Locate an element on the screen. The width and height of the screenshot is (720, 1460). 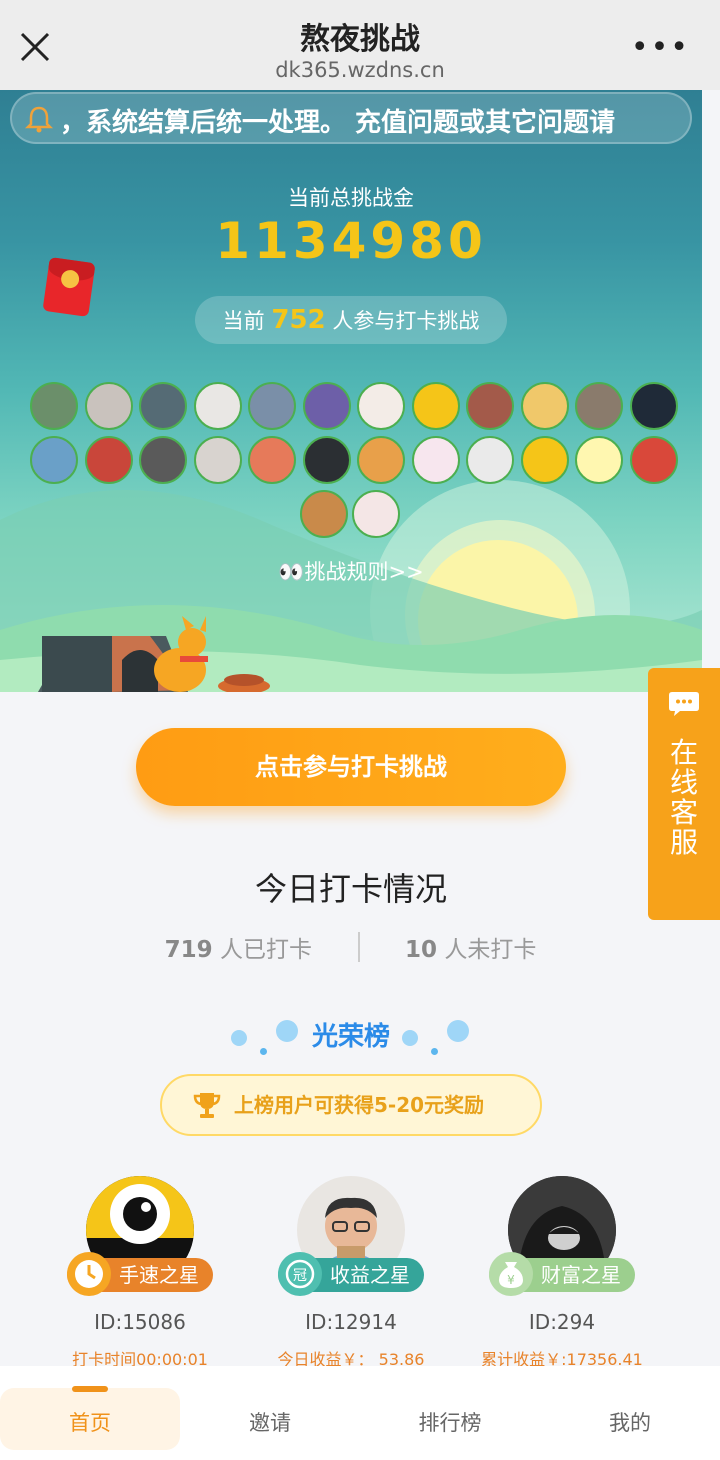
income-star-id: ID:12914 is located at coordinates (351, 1322).